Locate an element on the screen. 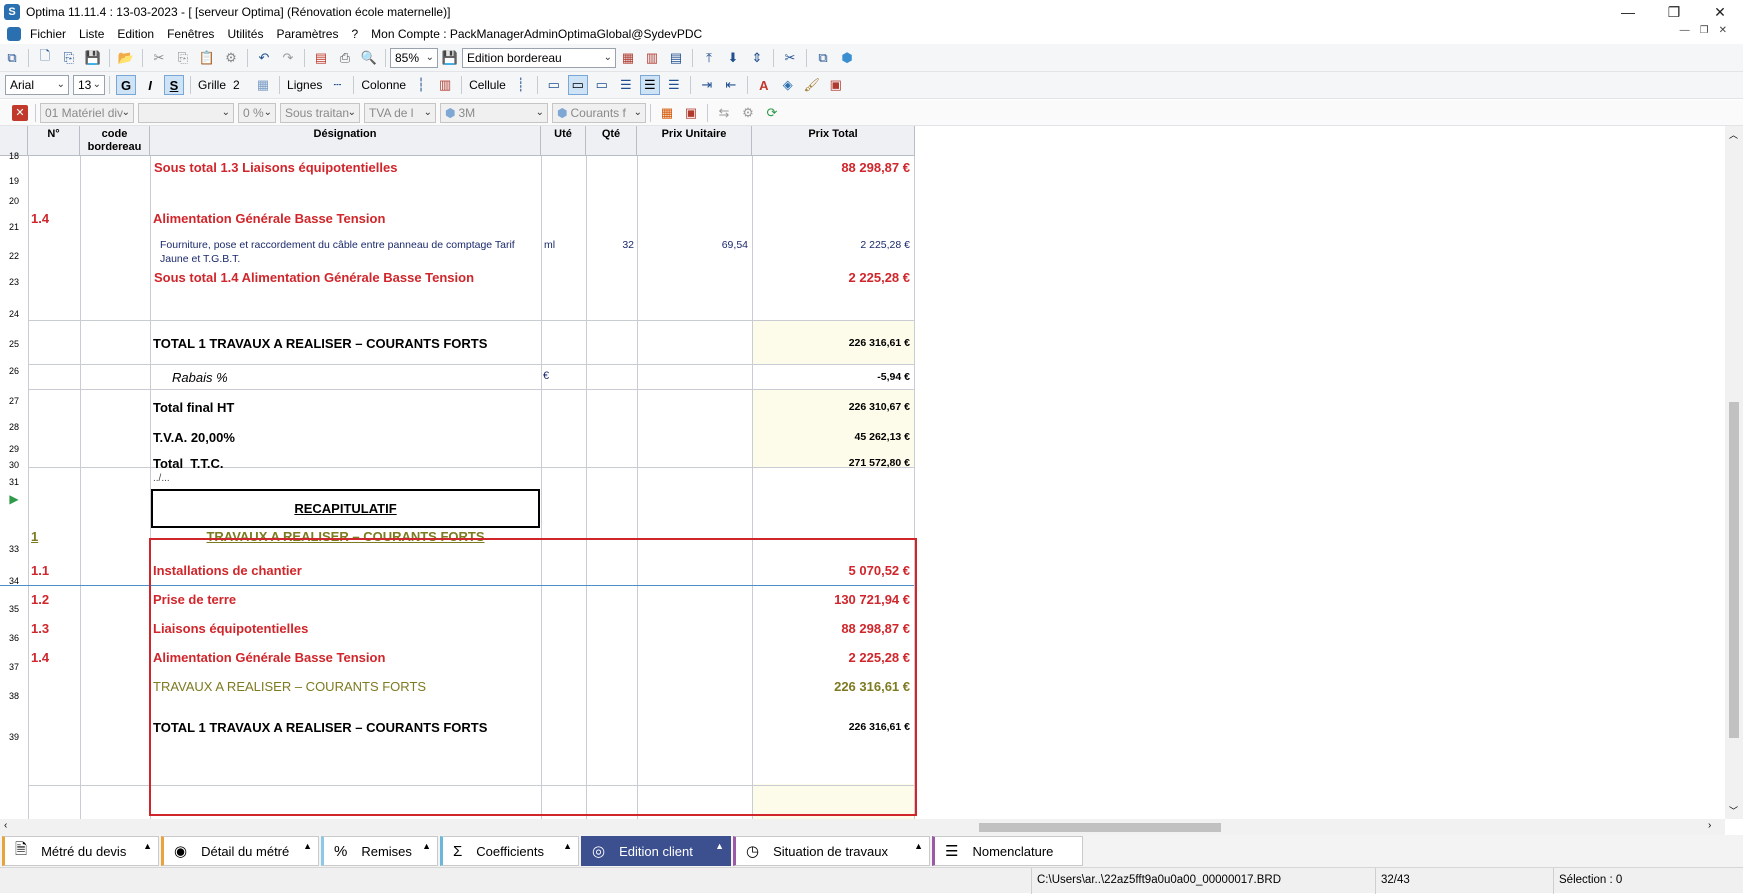  redo-icon: ↷ is located at coordinates (288, 58).